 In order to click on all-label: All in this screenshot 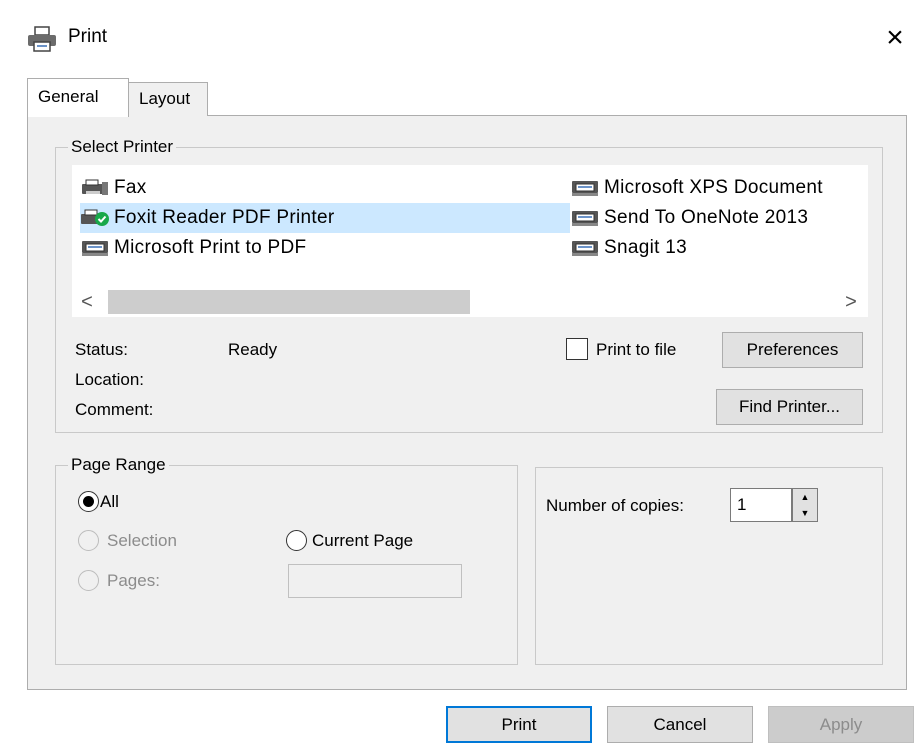, I will do `click(109, 502)`.